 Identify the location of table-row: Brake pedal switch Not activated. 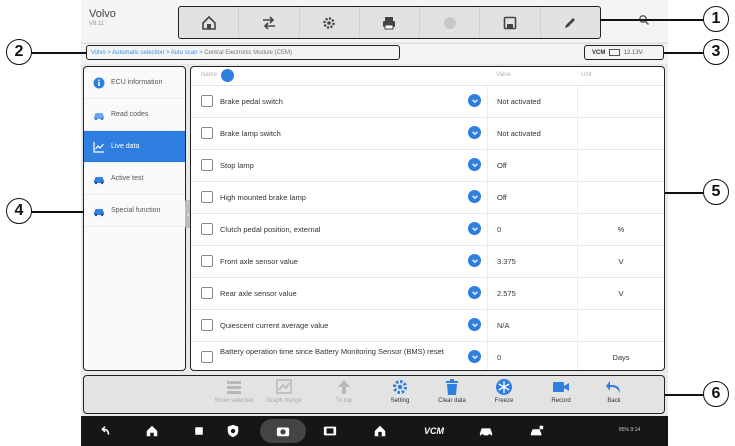
(427, 102).